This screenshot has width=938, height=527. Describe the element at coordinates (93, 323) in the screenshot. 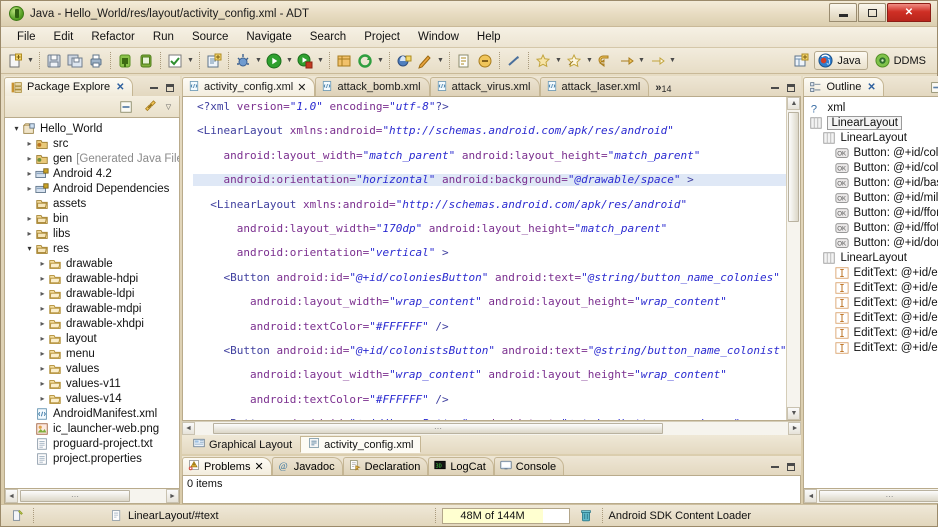

I see `tree-item: ▸ drawable-xhdpi` at that location.